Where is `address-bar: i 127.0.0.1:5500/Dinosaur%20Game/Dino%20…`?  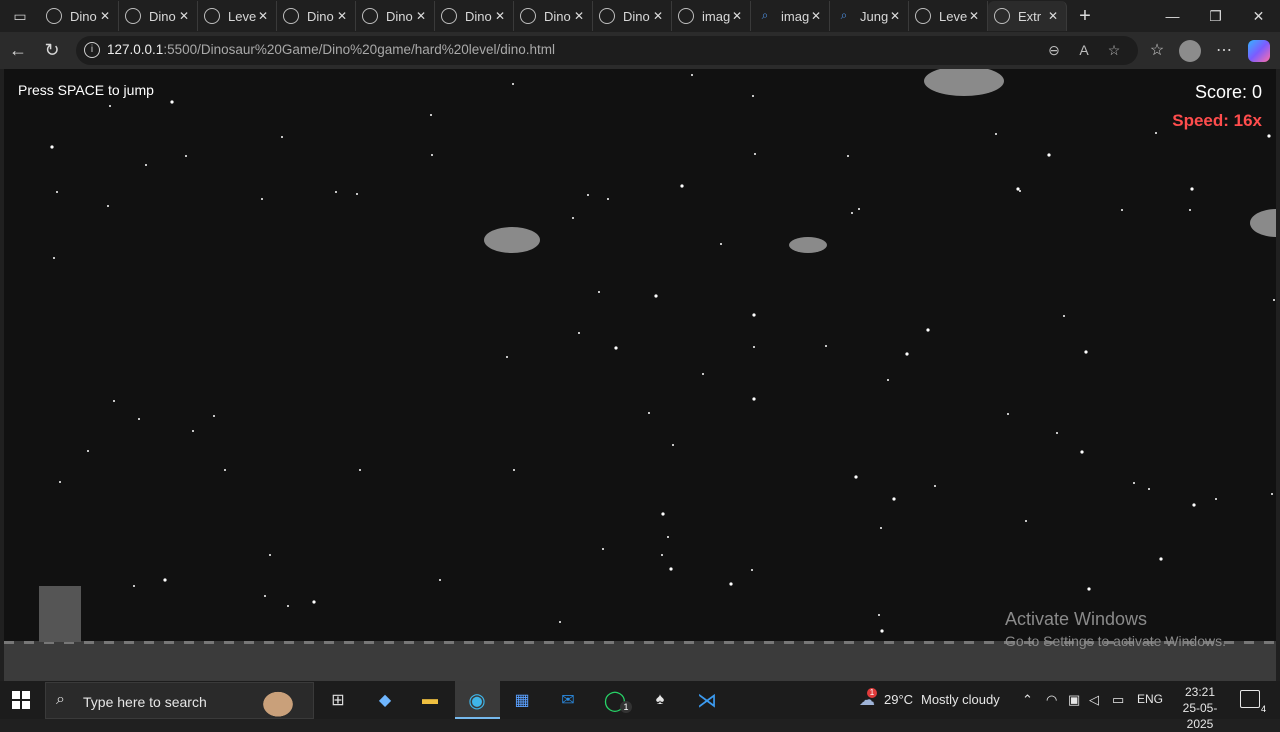
address-bar: i 127.0.0.1:5500/Dinosaur%20Game/Dino%20… is located at coordinates (607, 50).